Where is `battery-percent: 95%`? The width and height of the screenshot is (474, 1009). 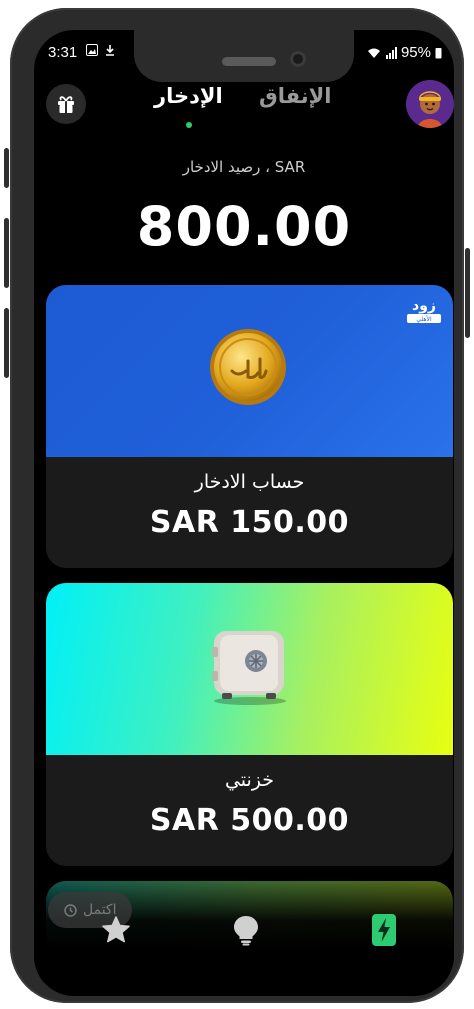 battery-percent: 95% is located at coordinates (415, 52).